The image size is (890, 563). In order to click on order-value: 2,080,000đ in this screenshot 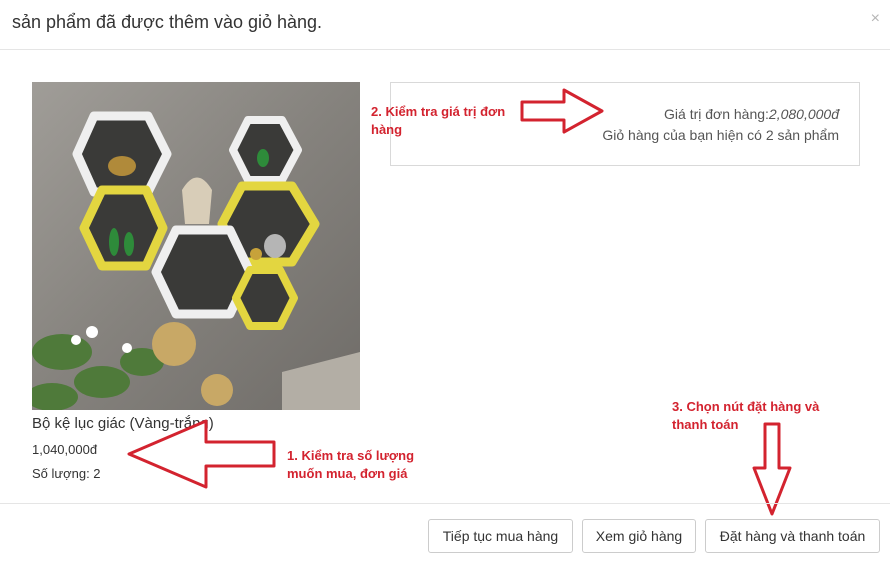, I will do `click(803, 114)`.